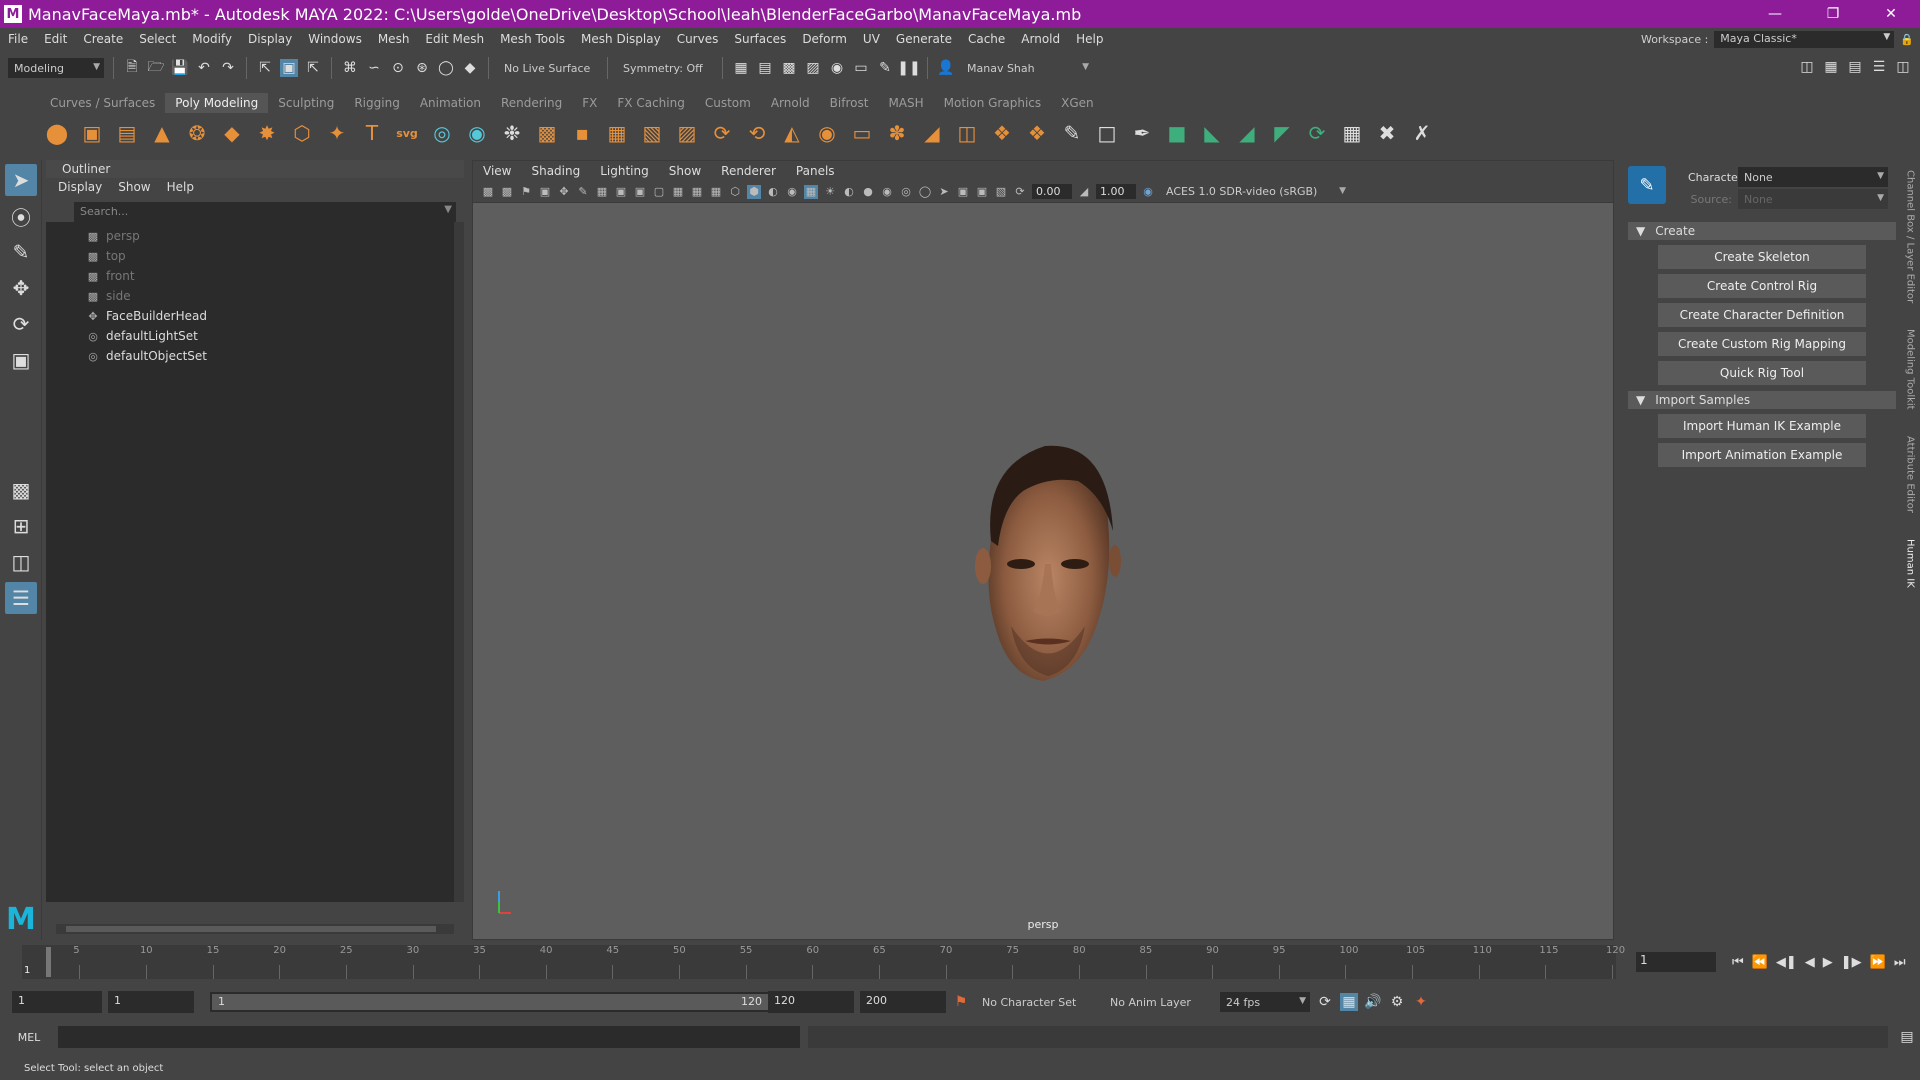  I want to click on character-controls-icon: ✦, so click(1421, 1002).